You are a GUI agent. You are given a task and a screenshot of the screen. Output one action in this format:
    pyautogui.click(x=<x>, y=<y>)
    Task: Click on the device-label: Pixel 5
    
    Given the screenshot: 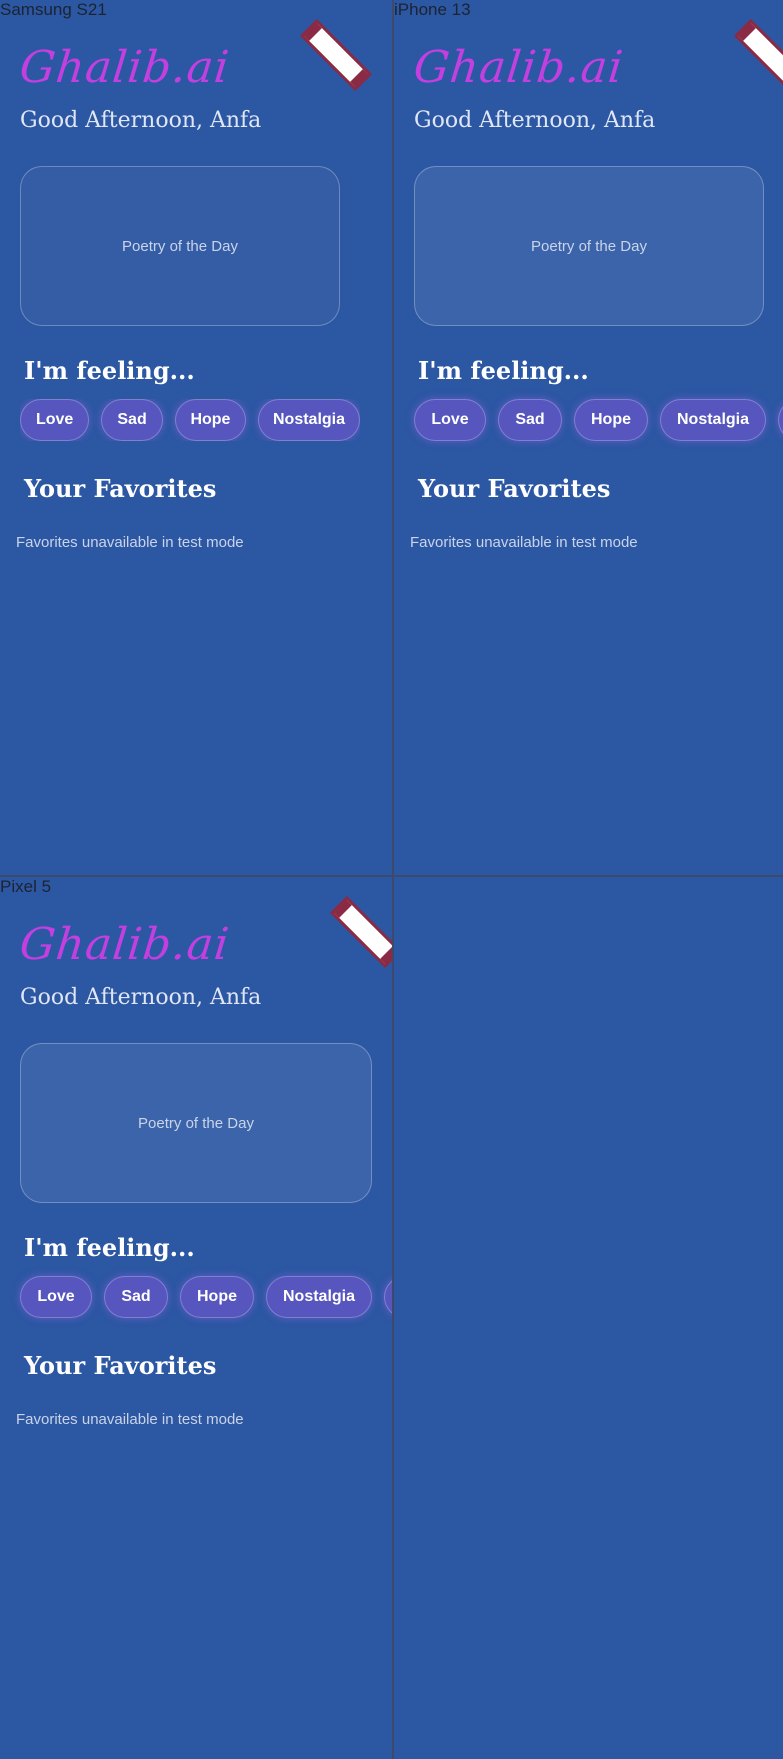 What is the action you would take?
    pyautogui.click(x=26, y=886)
    